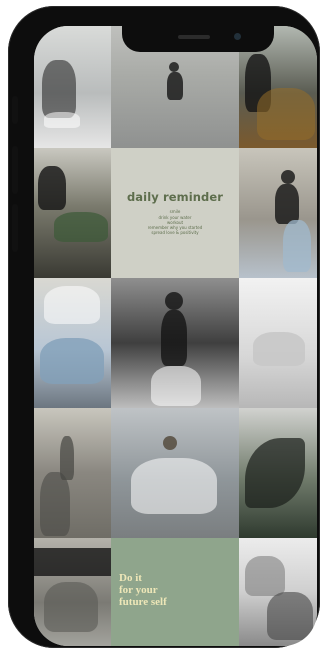 The image size is (327, 654). I want to click on quote-line: Do it, so click(130, 578).